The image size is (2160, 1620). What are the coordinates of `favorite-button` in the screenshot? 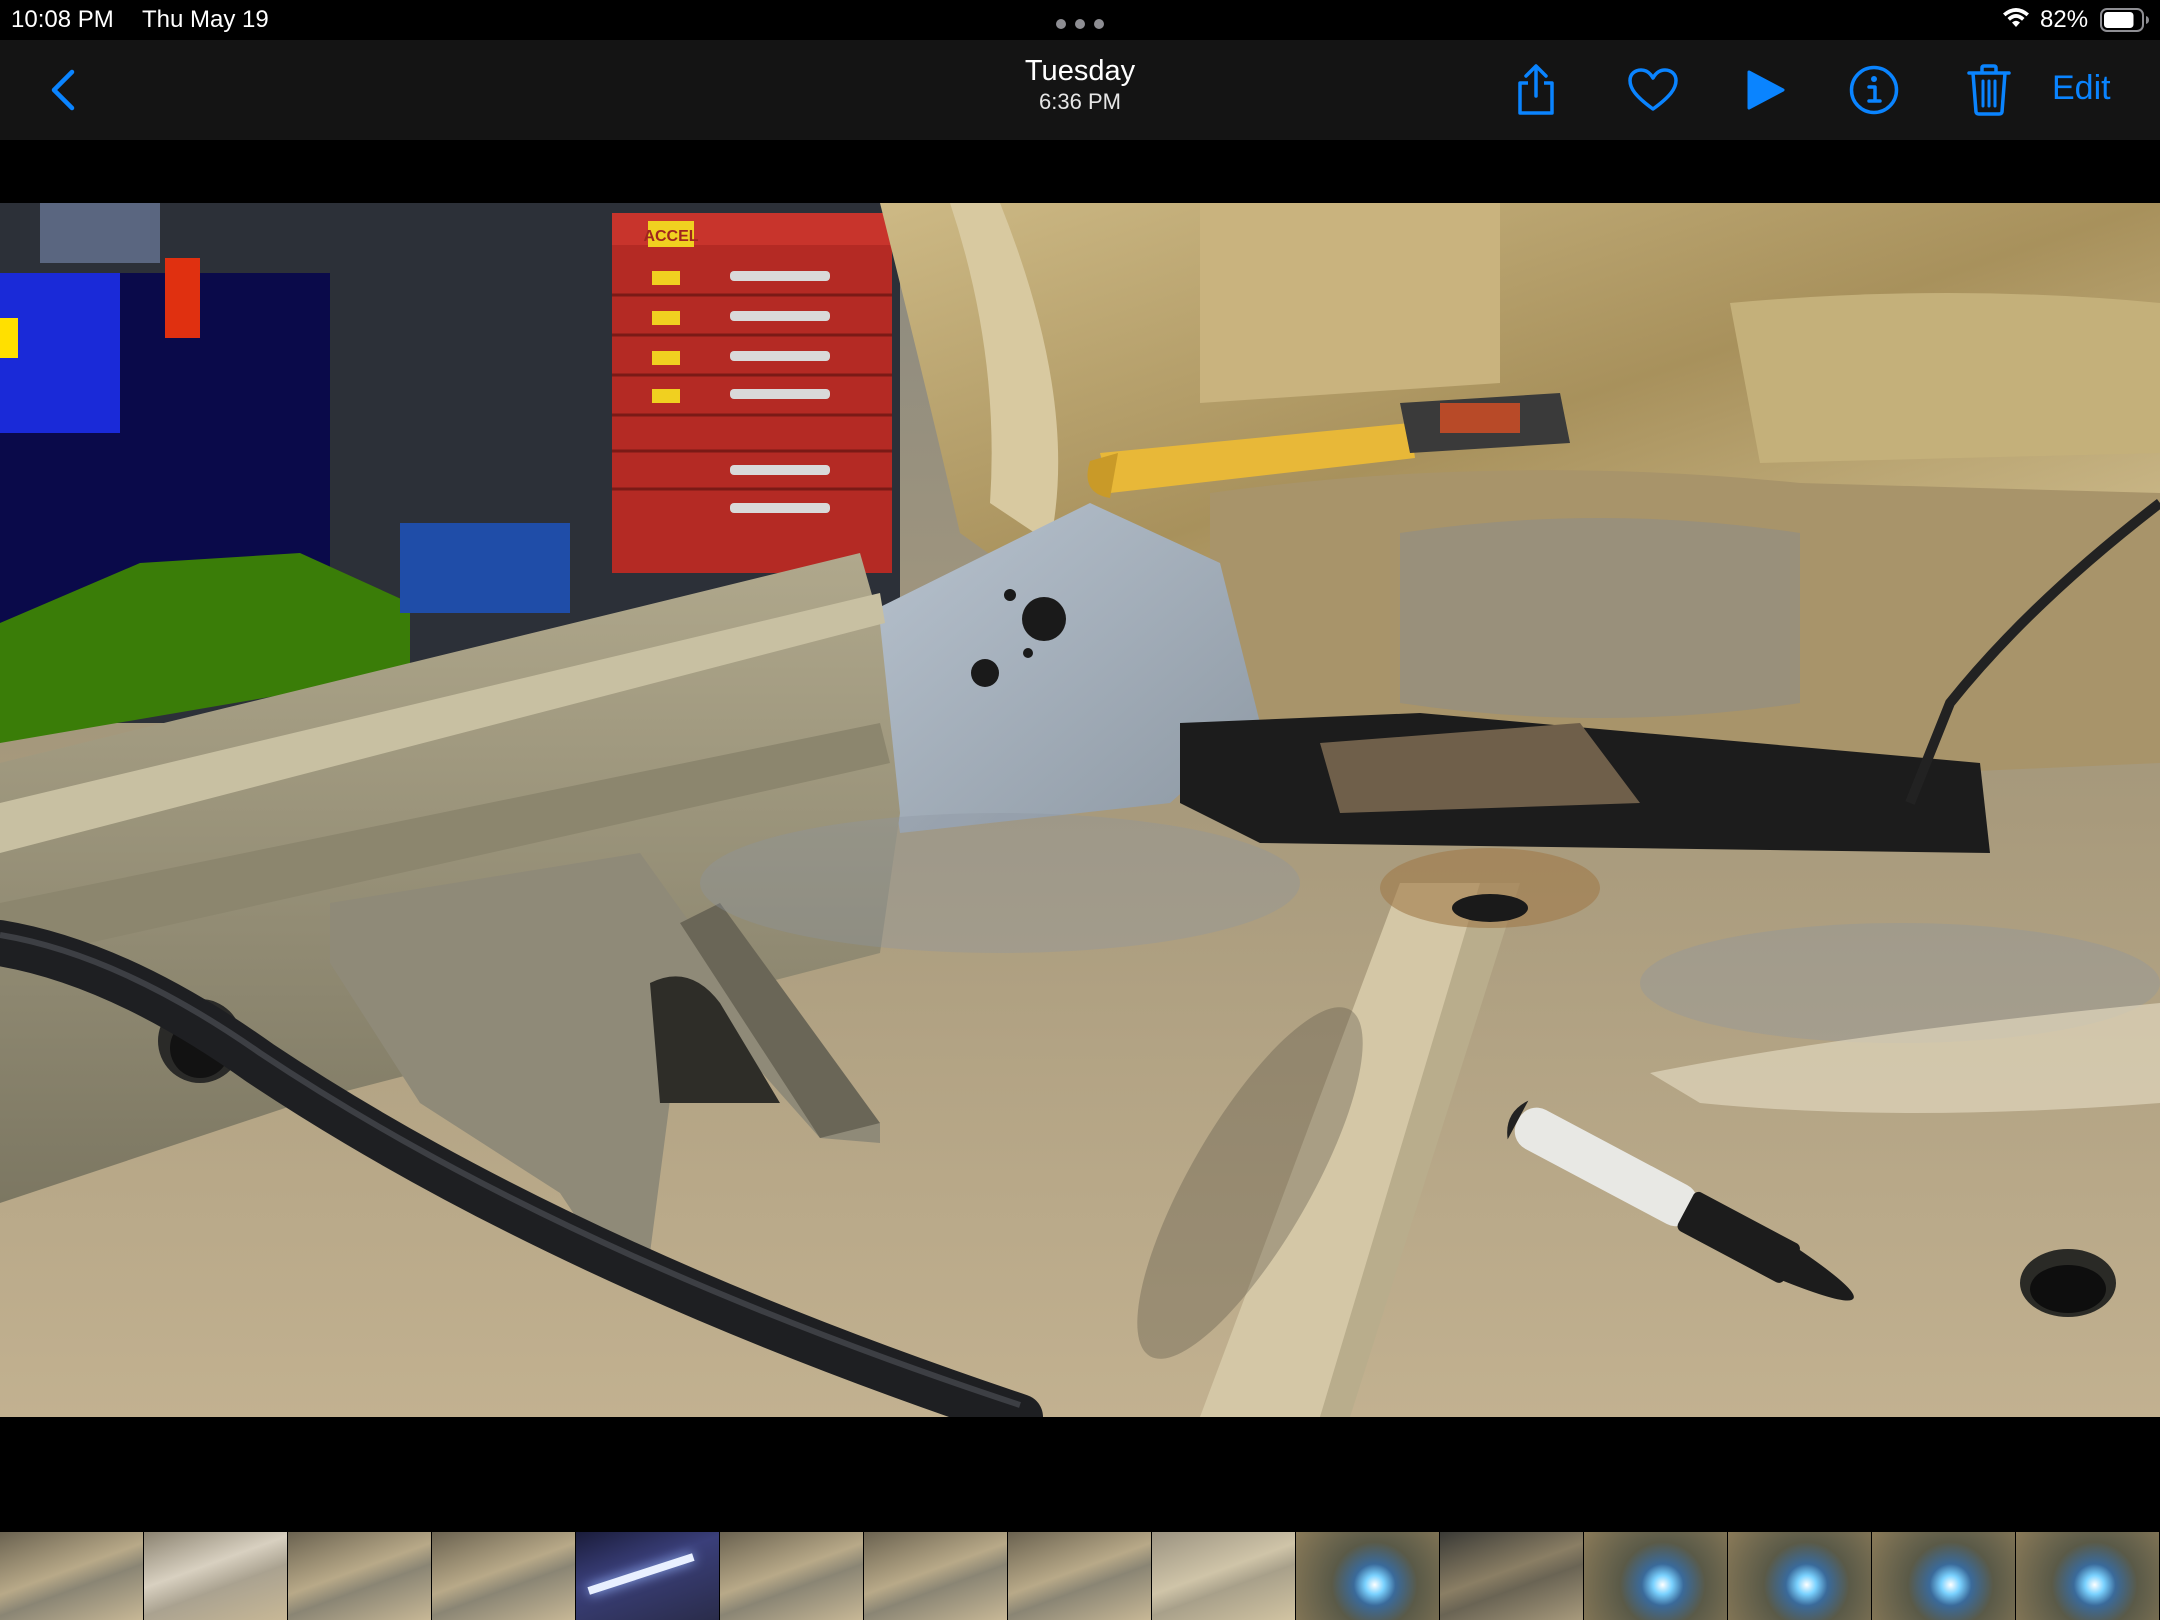 It's located at (1653, 90).